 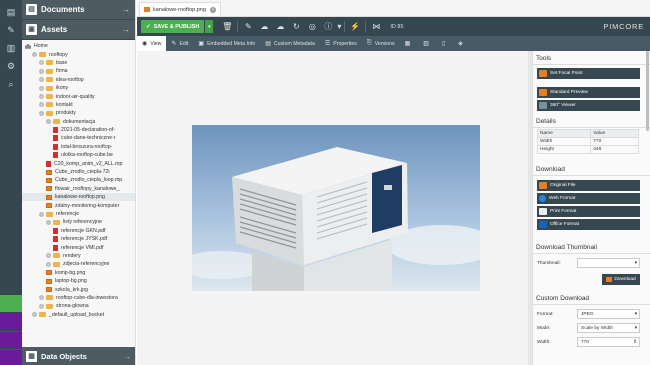 What do you see at coordinates (78, 147) in the screenshot?
I see `tree-item: total-broszura-rooftop-` at bounding box center [78, 147].